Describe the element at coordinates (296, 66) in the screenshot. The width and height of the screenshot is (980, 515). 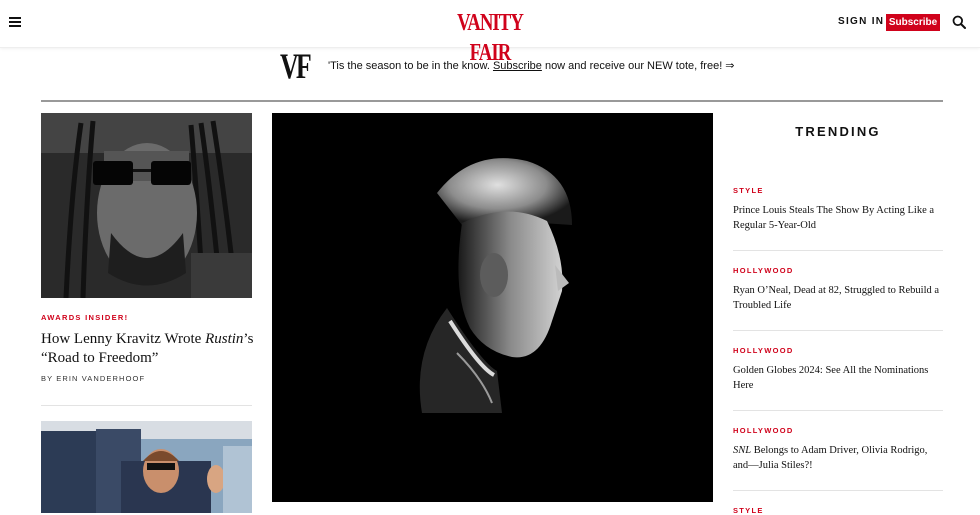
I see `vf-monogram-logo: VF` at that location.